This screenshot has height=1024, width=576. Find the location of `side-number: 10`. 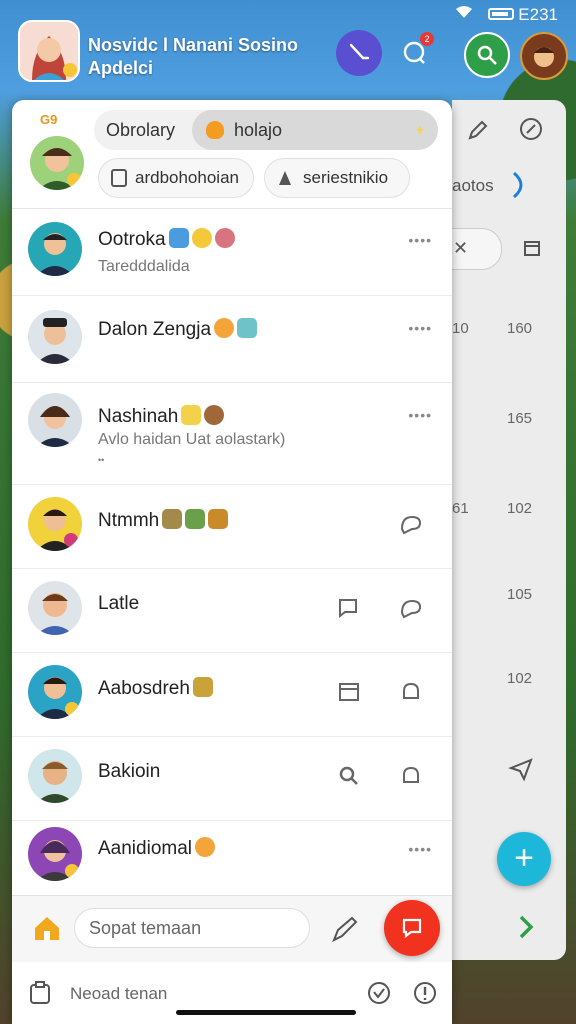

side-number: 10 is located at coordinates (460, 328).